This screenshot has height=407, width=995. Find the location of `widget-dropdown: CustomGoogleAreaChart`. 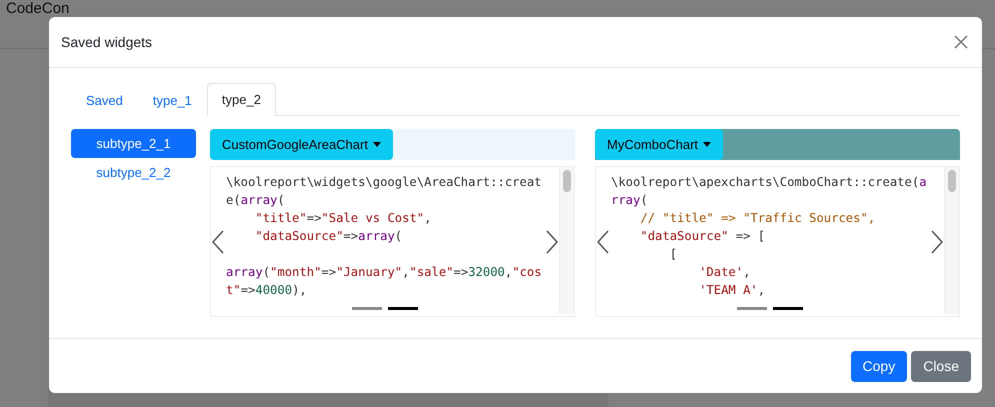

widget-dropdown: CustomGoogleAreaChart is located at coordinates (301, 144).